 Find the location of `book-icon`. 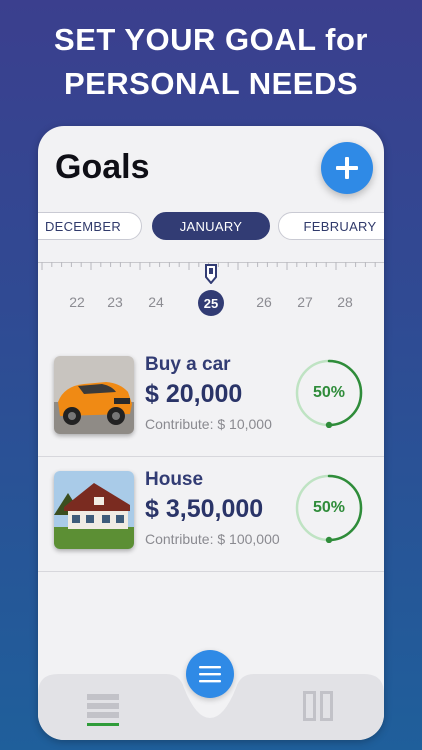

book-icon is located at coordinates (318, 706).